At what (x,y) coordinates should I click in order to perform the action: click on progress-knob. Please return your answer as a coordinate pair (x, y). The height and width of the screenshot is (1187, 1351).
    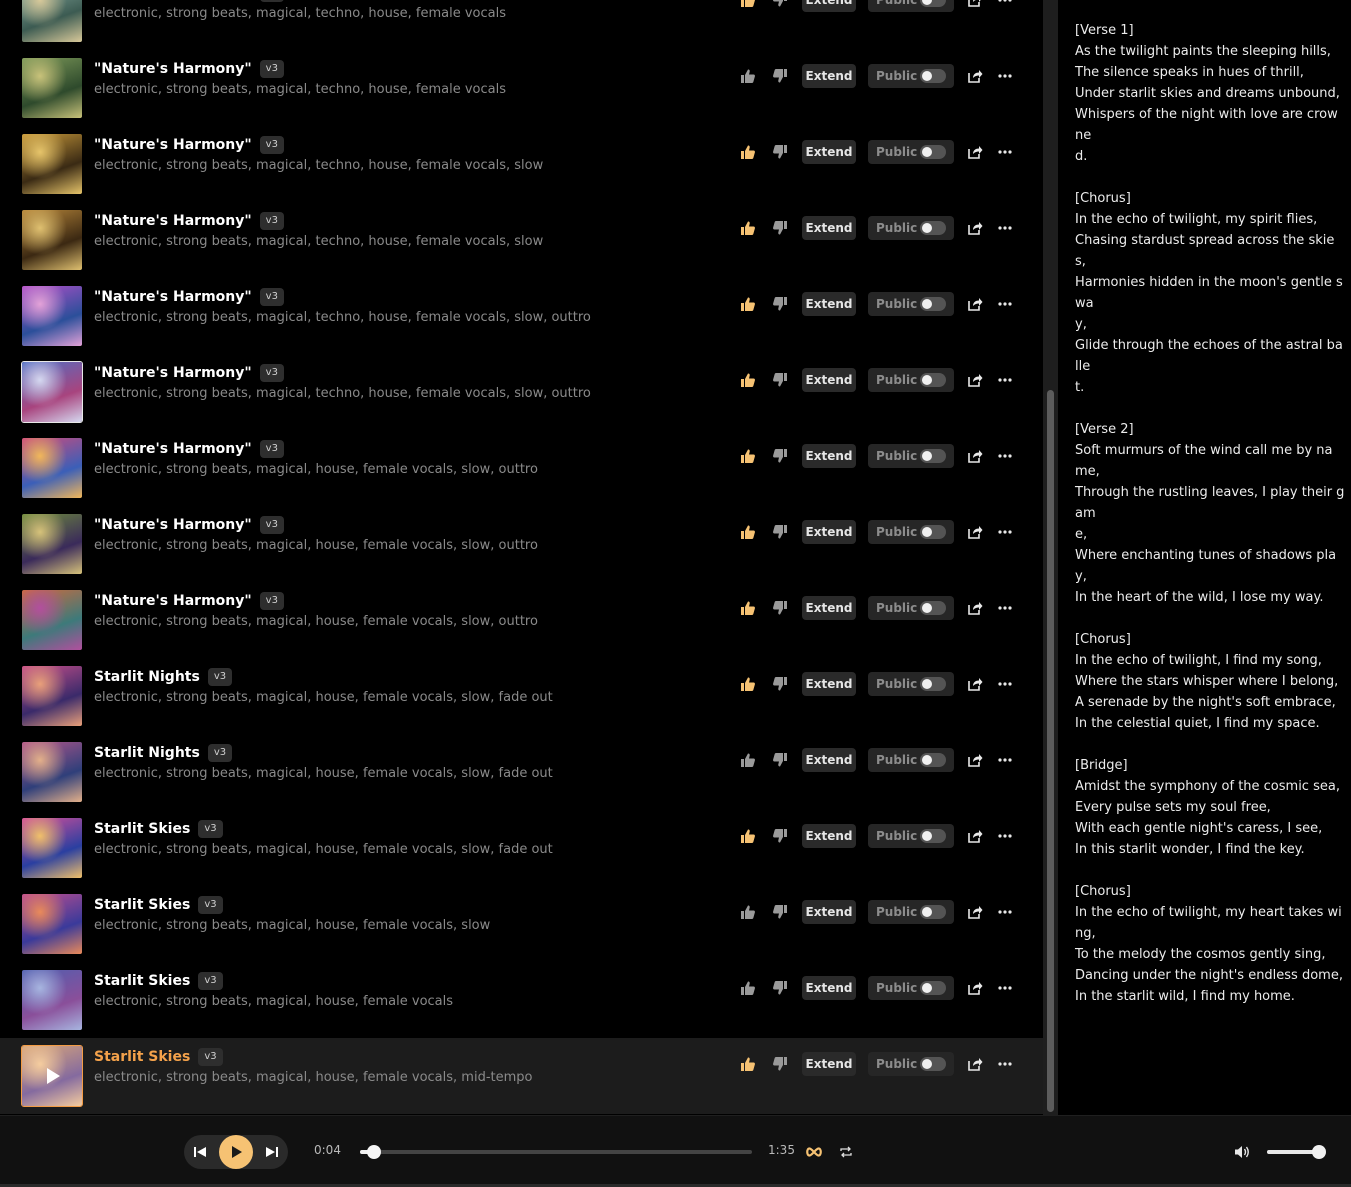
    Looking at the image, I should click on (373, 1152).